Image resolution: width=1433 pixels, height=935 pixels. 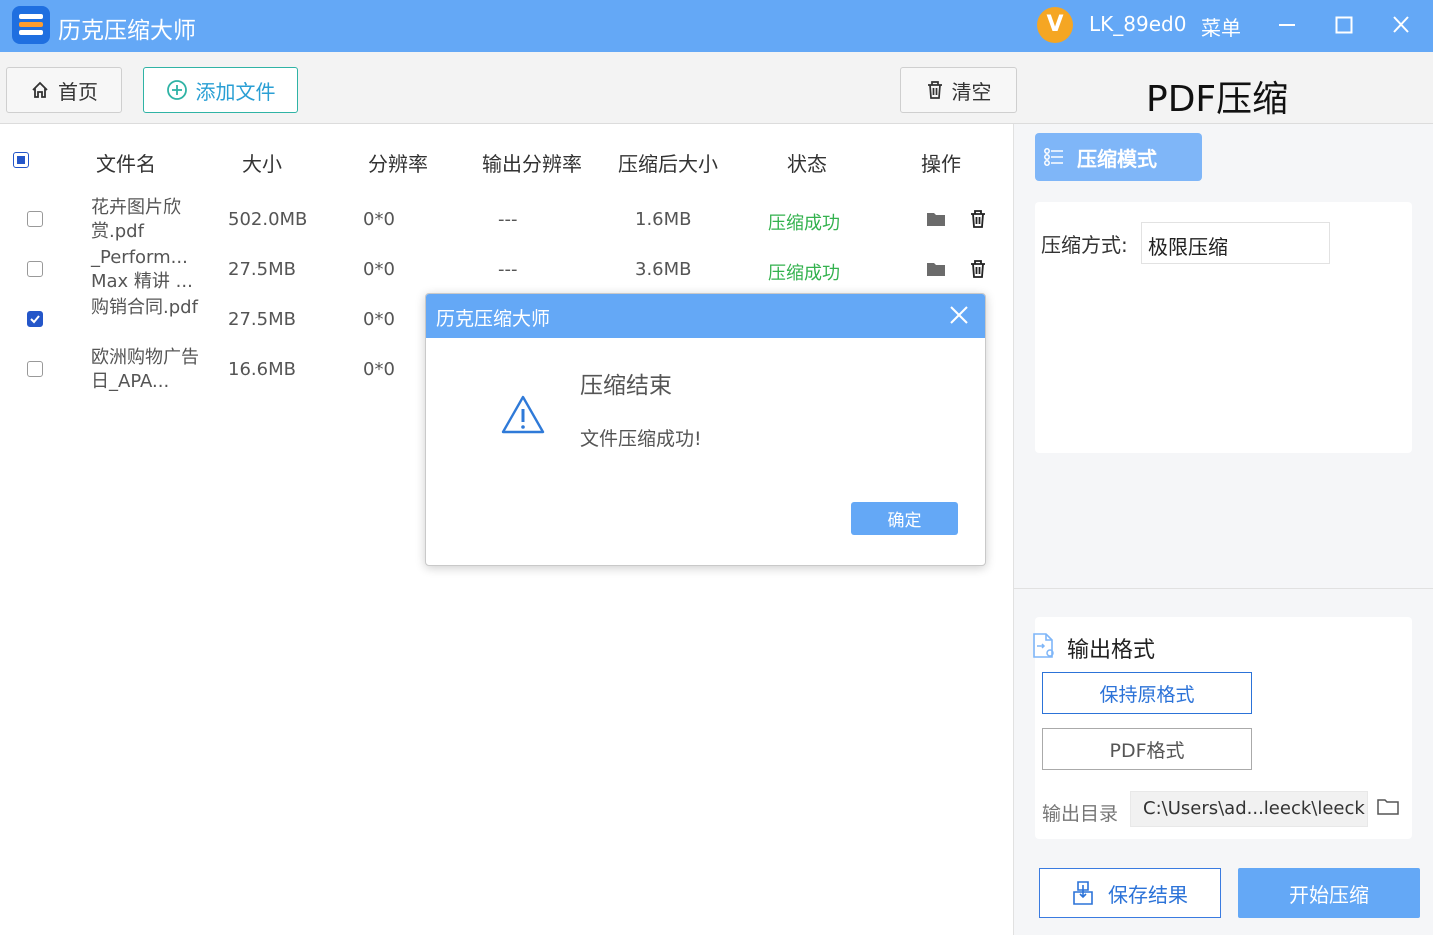 I want to click on output-dir-label: 输出目录, so click(x=1080, y=814).